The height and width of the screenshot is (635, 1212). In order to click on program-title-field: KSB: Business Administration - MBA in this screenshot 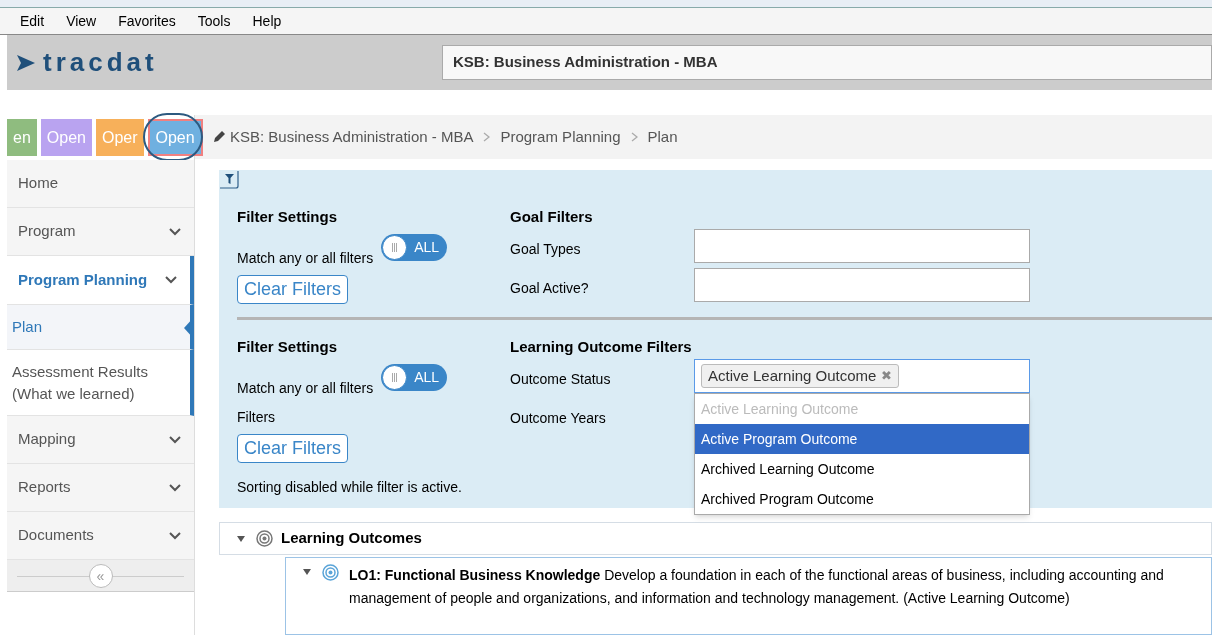, I will do `click(827, 62)`.